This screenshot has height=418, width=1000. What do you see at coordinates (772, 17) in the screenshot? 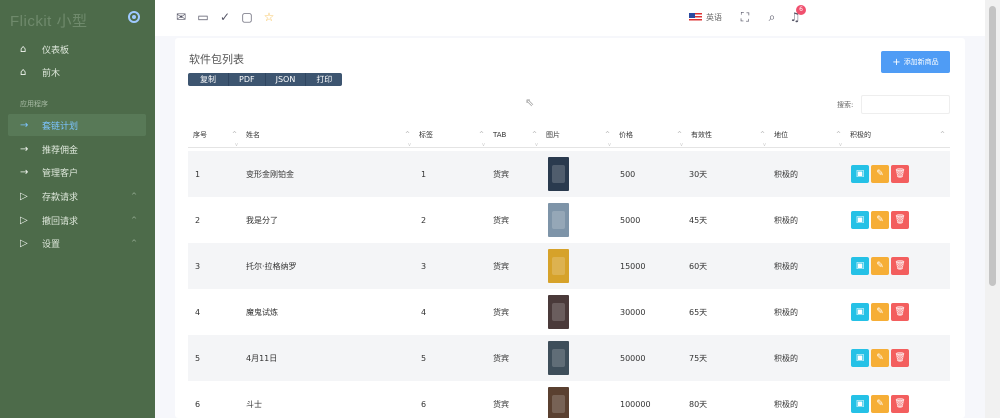
I see `search-icon: ⌕` at bounding box center [772, 17].